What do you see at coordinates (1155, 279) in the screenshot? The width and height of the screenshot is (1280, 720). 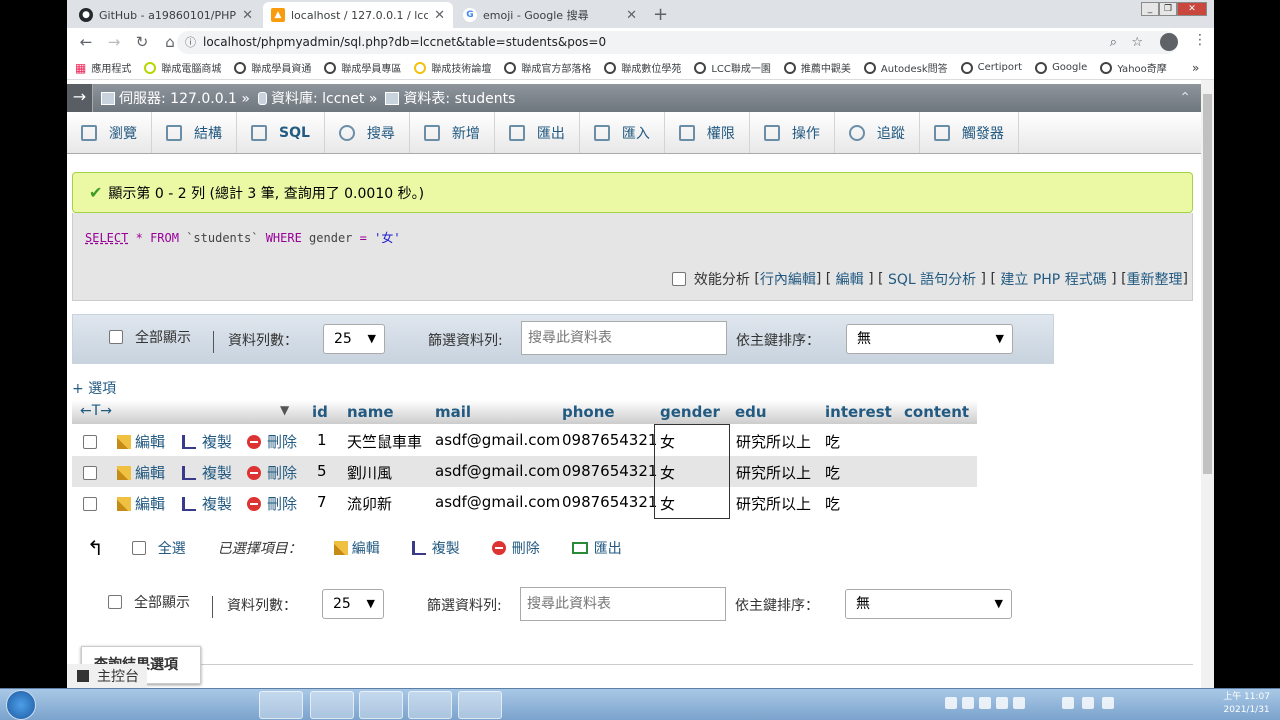 I see `refresh-link: 重新整理` at bounding box center [1155, 279].